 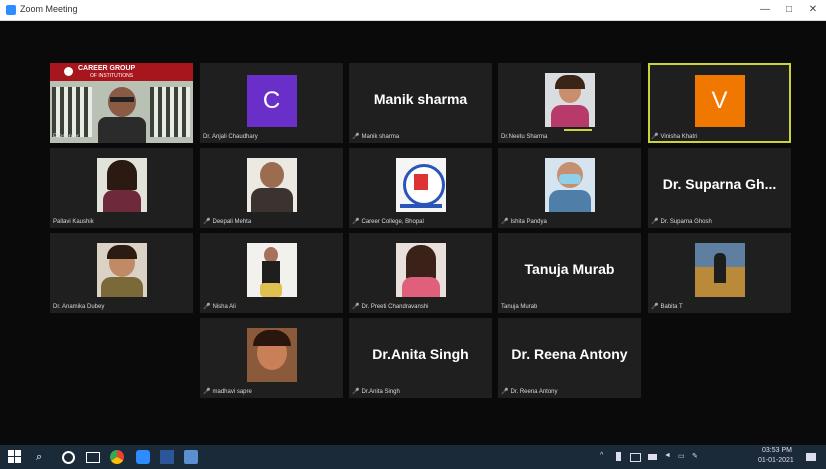 I want to click on participant-tile: Dr.Anita Singh 🎤 Dr.Anita Singh, so click(x=420, y=358).